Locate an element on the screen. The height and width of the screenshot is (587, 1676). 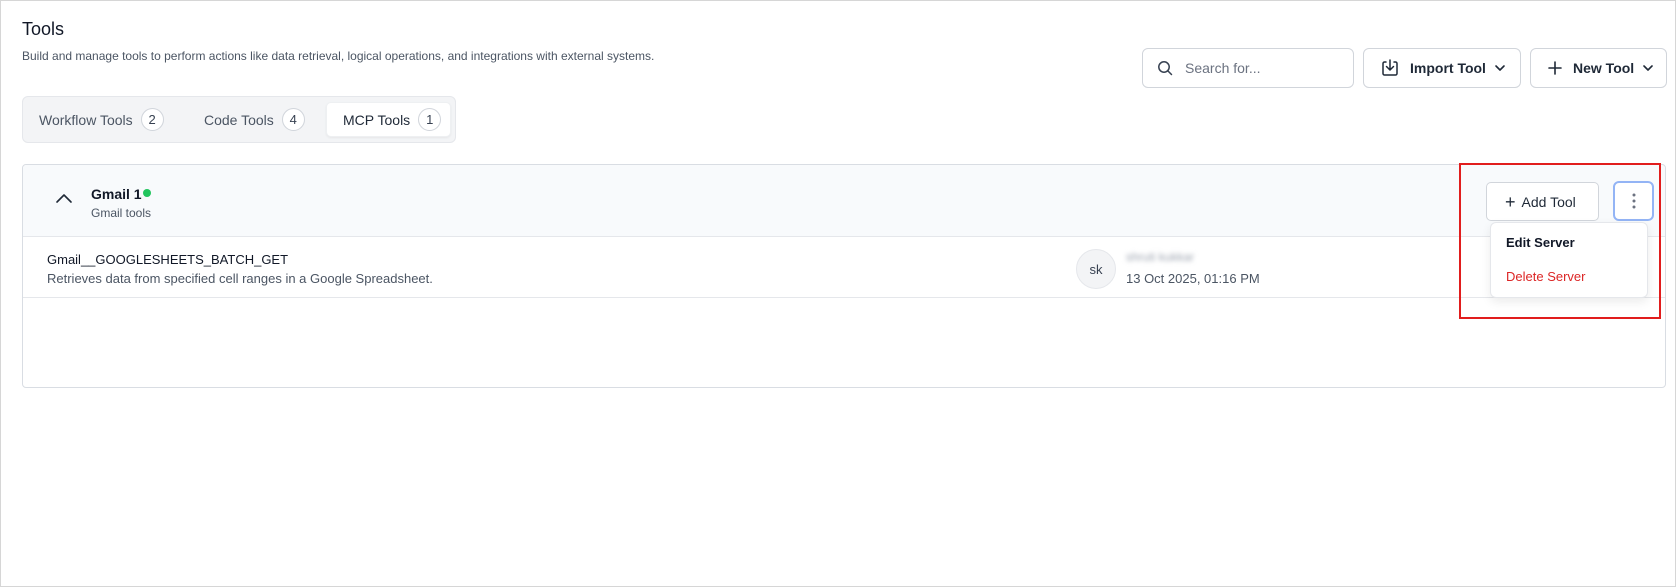
server-description: Gmail tools is located at coordinates (121, 213).